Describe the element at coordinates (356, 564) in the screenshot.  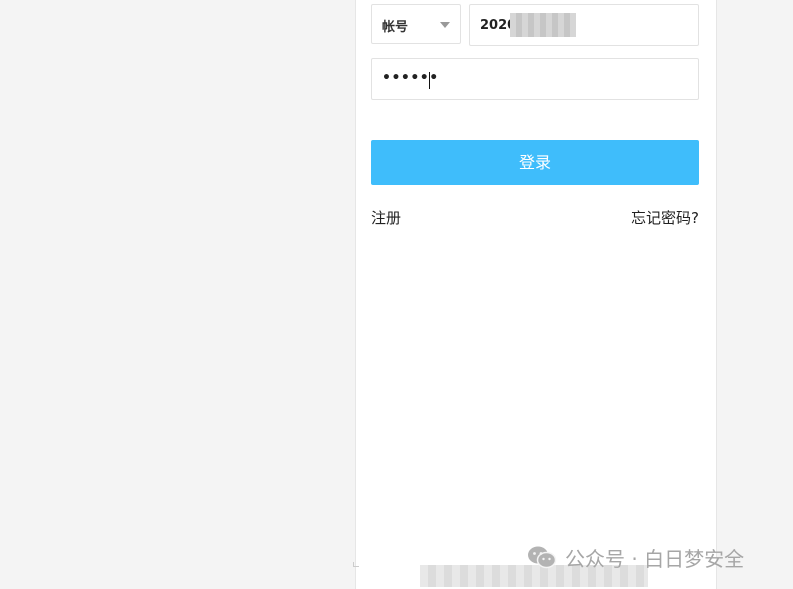
I see `panel-corner-mark` at that location.